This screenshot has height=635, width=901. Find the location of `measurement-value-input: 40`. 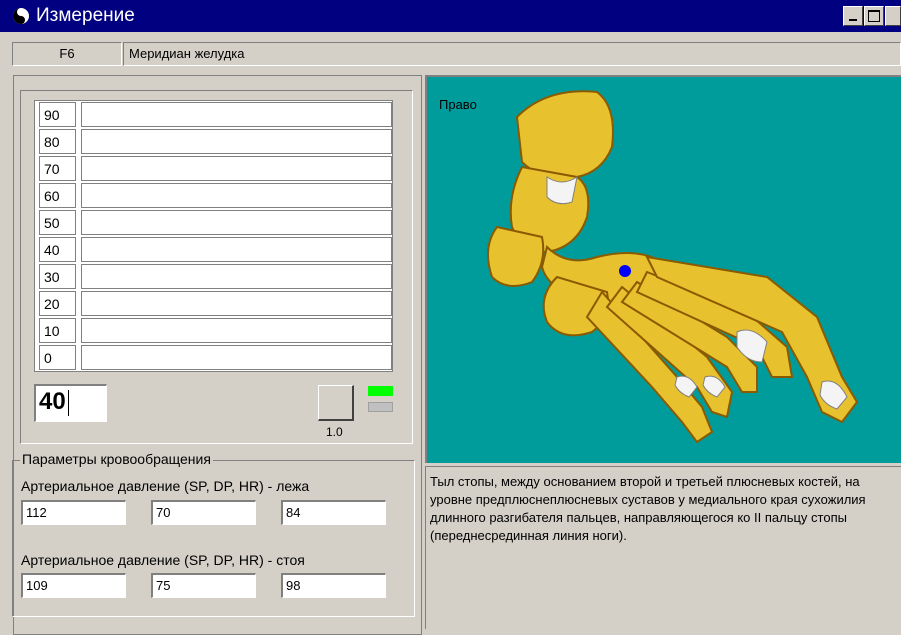

measurement-value-input: 40 is located at coordinates (70, 403).